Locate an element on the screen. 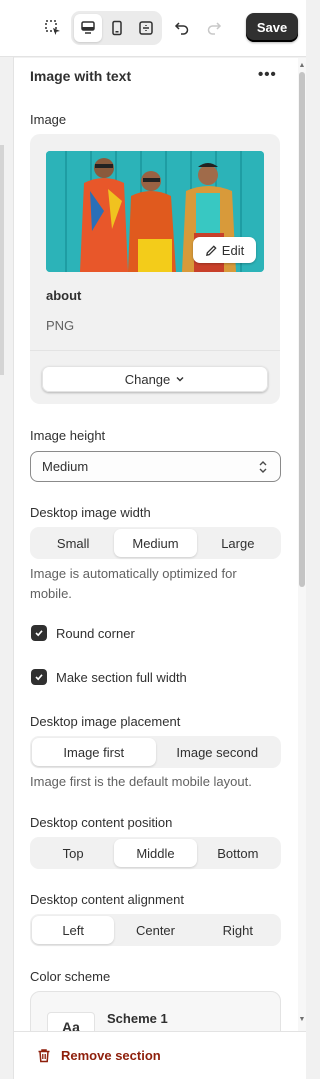 The image size is (320, 1079). content-position-segmented: Top Middle Bottom is located at coordinates (155, 853).